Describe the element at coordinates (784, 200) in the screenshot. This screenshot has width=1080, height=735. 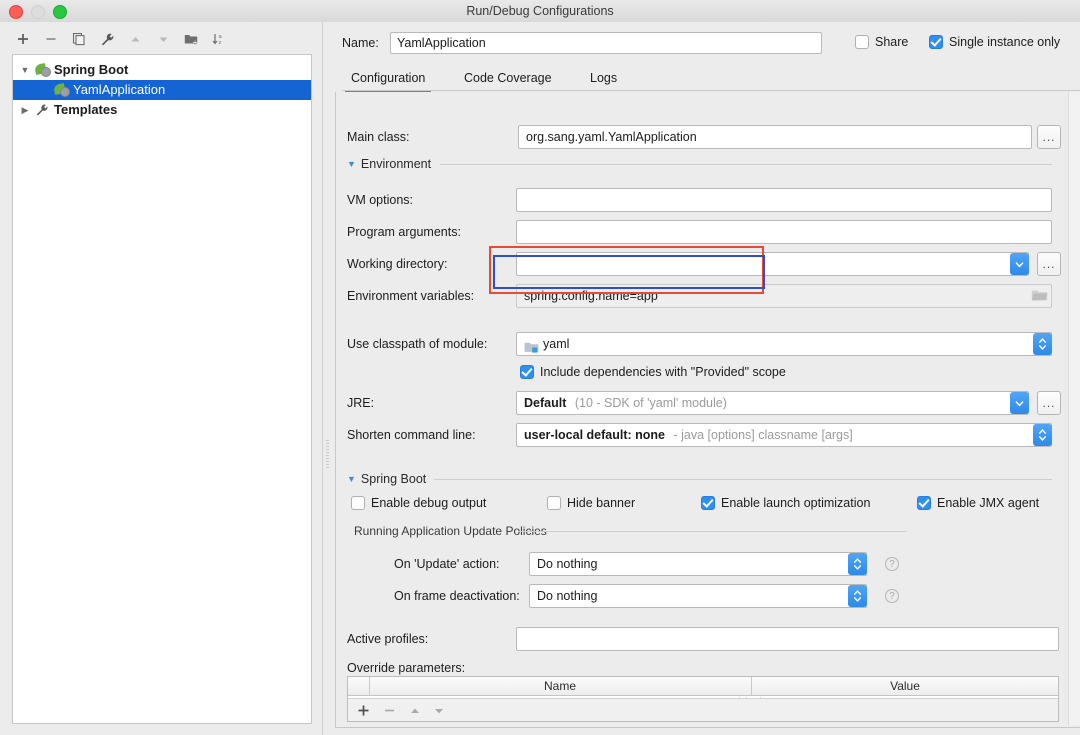
I see `vm-options-input` at that location.